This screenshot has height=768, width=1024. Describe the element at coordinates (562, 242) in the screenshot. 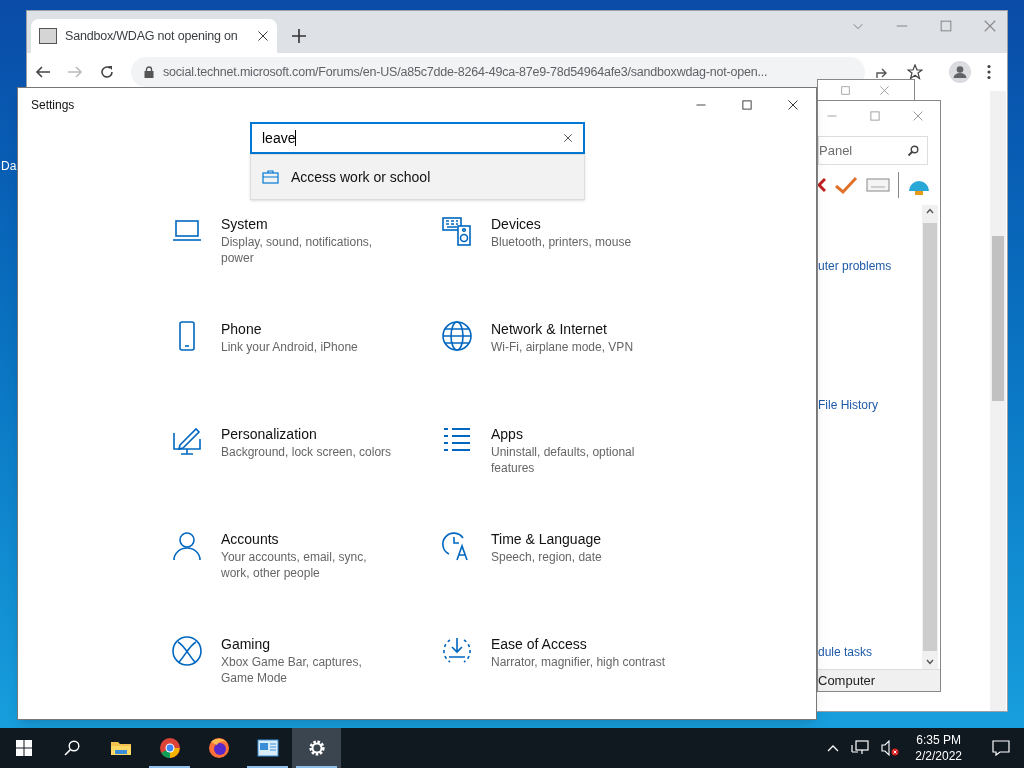

I see `category-description: Bluetooth, printers, mouse` at that location.